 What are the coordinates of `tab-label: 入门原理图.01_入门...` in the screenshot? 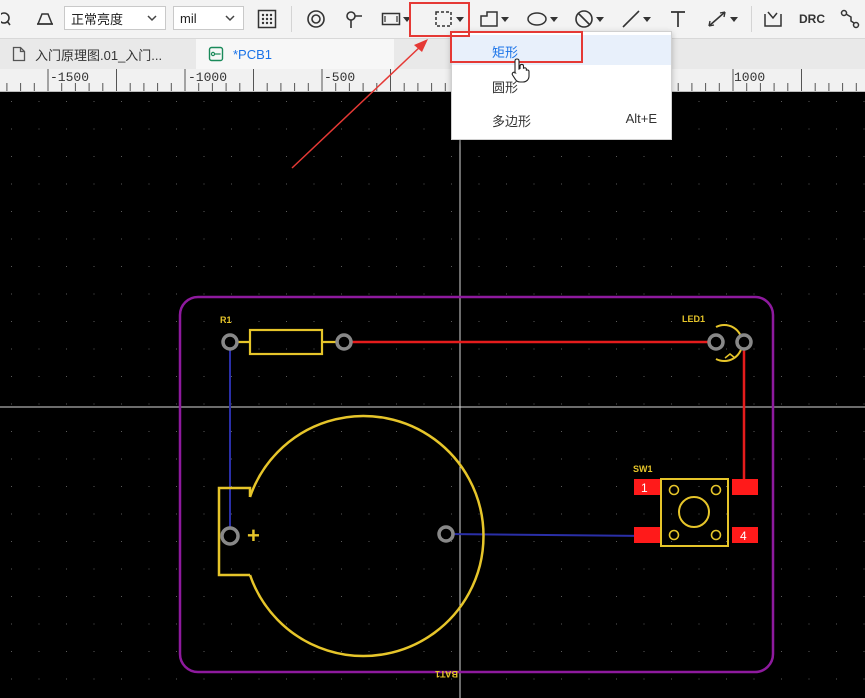 It's located at (99, 55).